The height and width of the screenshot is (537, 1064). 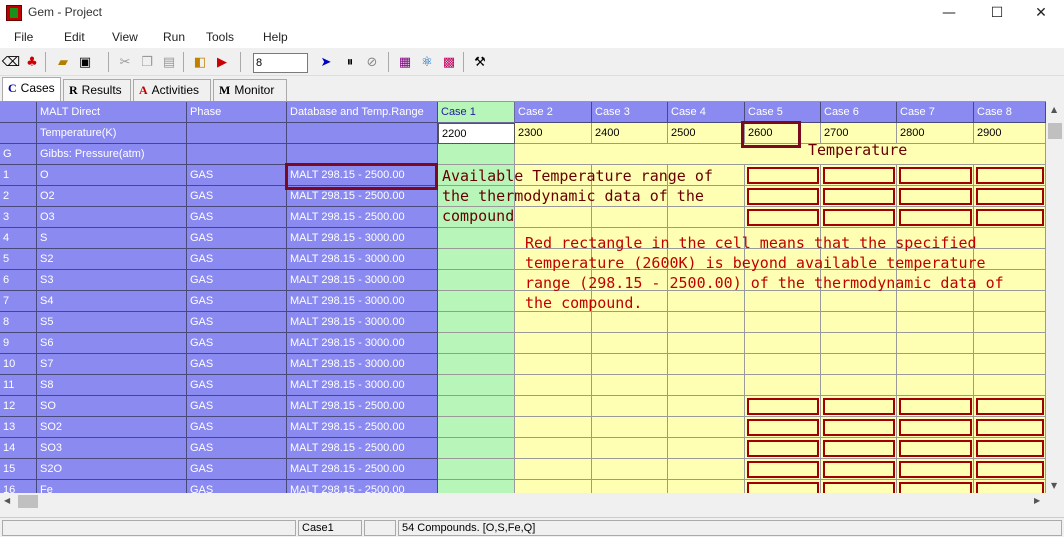 I want to click on compound-name: S7, so click(x=112, y=364).